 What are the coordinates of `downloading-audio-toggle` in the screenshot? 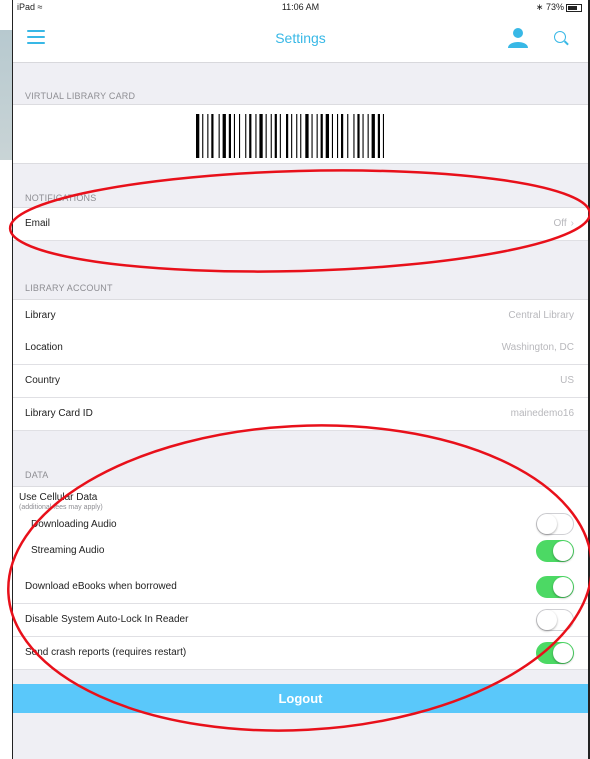 It's located at (555, 524).